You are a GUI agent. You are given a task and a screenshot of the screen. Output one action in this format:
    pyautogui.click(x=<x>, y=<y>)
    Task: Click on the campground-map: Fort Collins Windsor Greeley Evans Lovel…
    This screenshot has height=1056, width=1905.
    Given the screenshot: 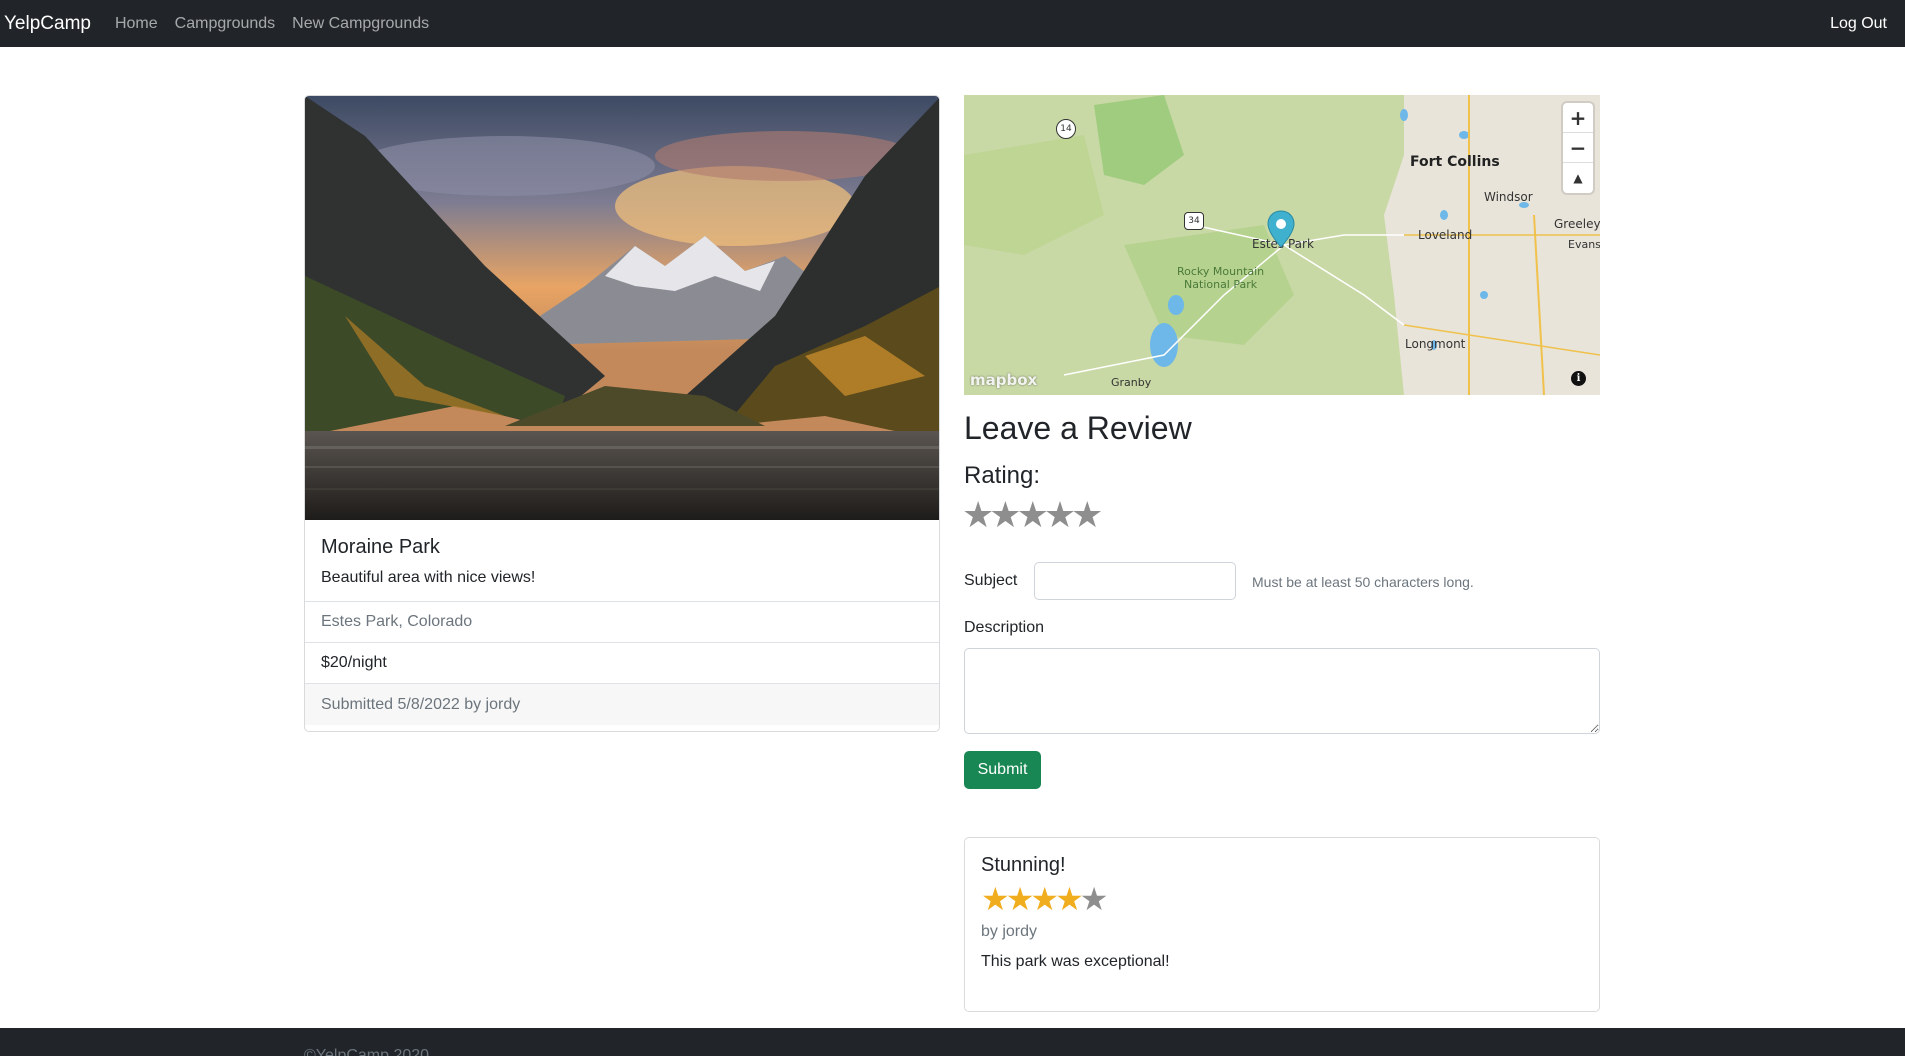 What is the action you would take?
    pyautogui.click(x=1282, y=245)
    